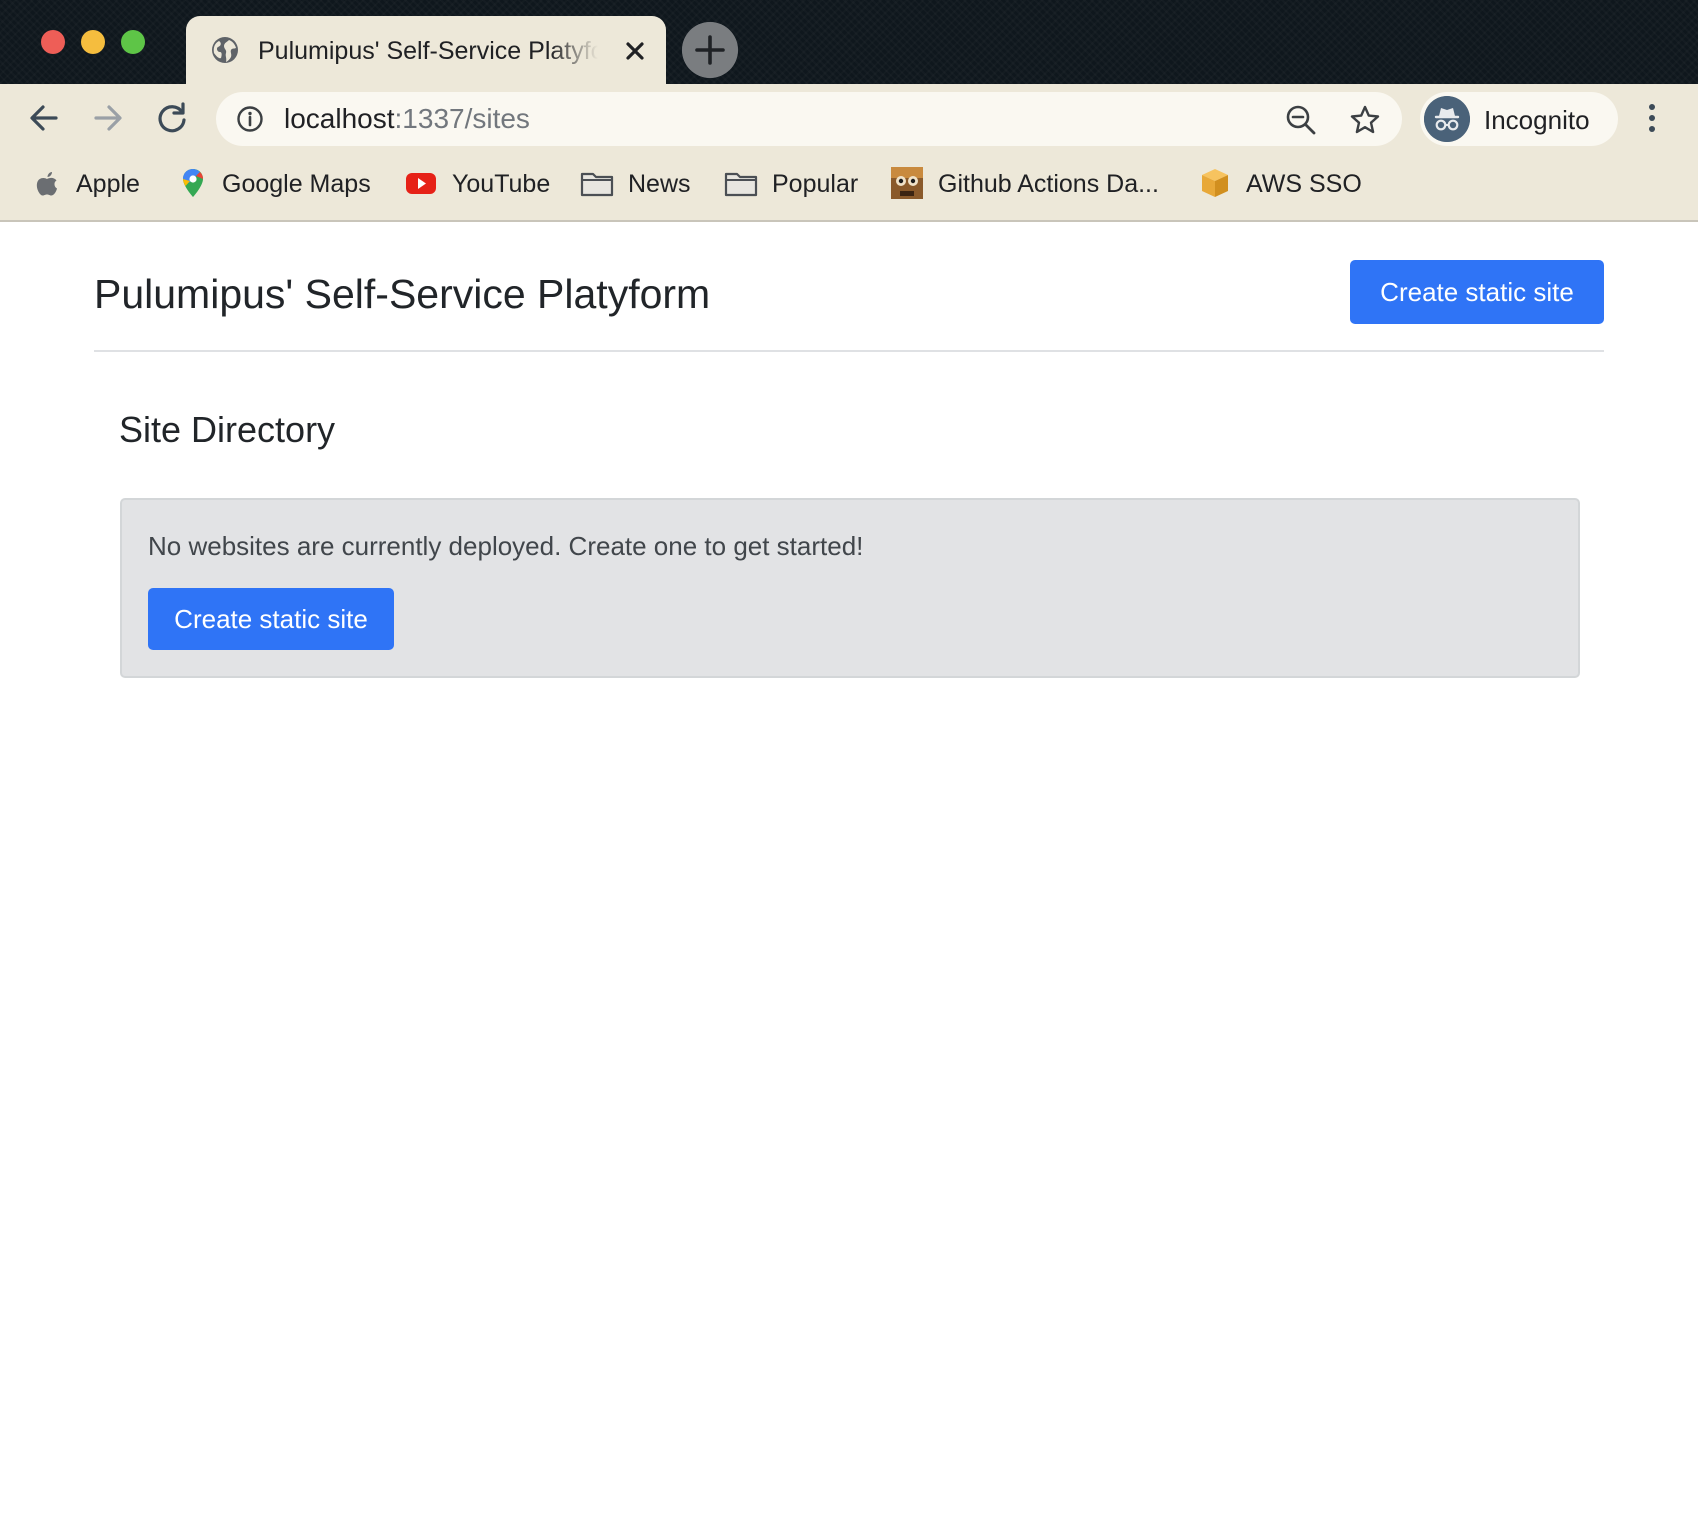 The image size is (1698, 1540). I want to click on bookmark-google-maps: Google Maps, so click(276, 182).